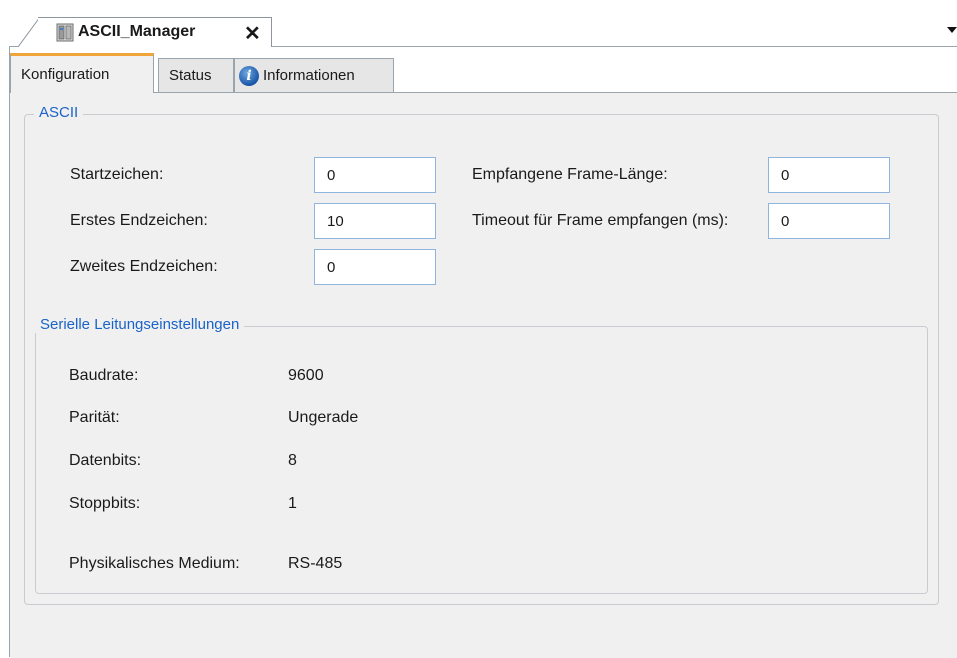  I want to click on erstes-endzeichen-input, so click(375, 221).